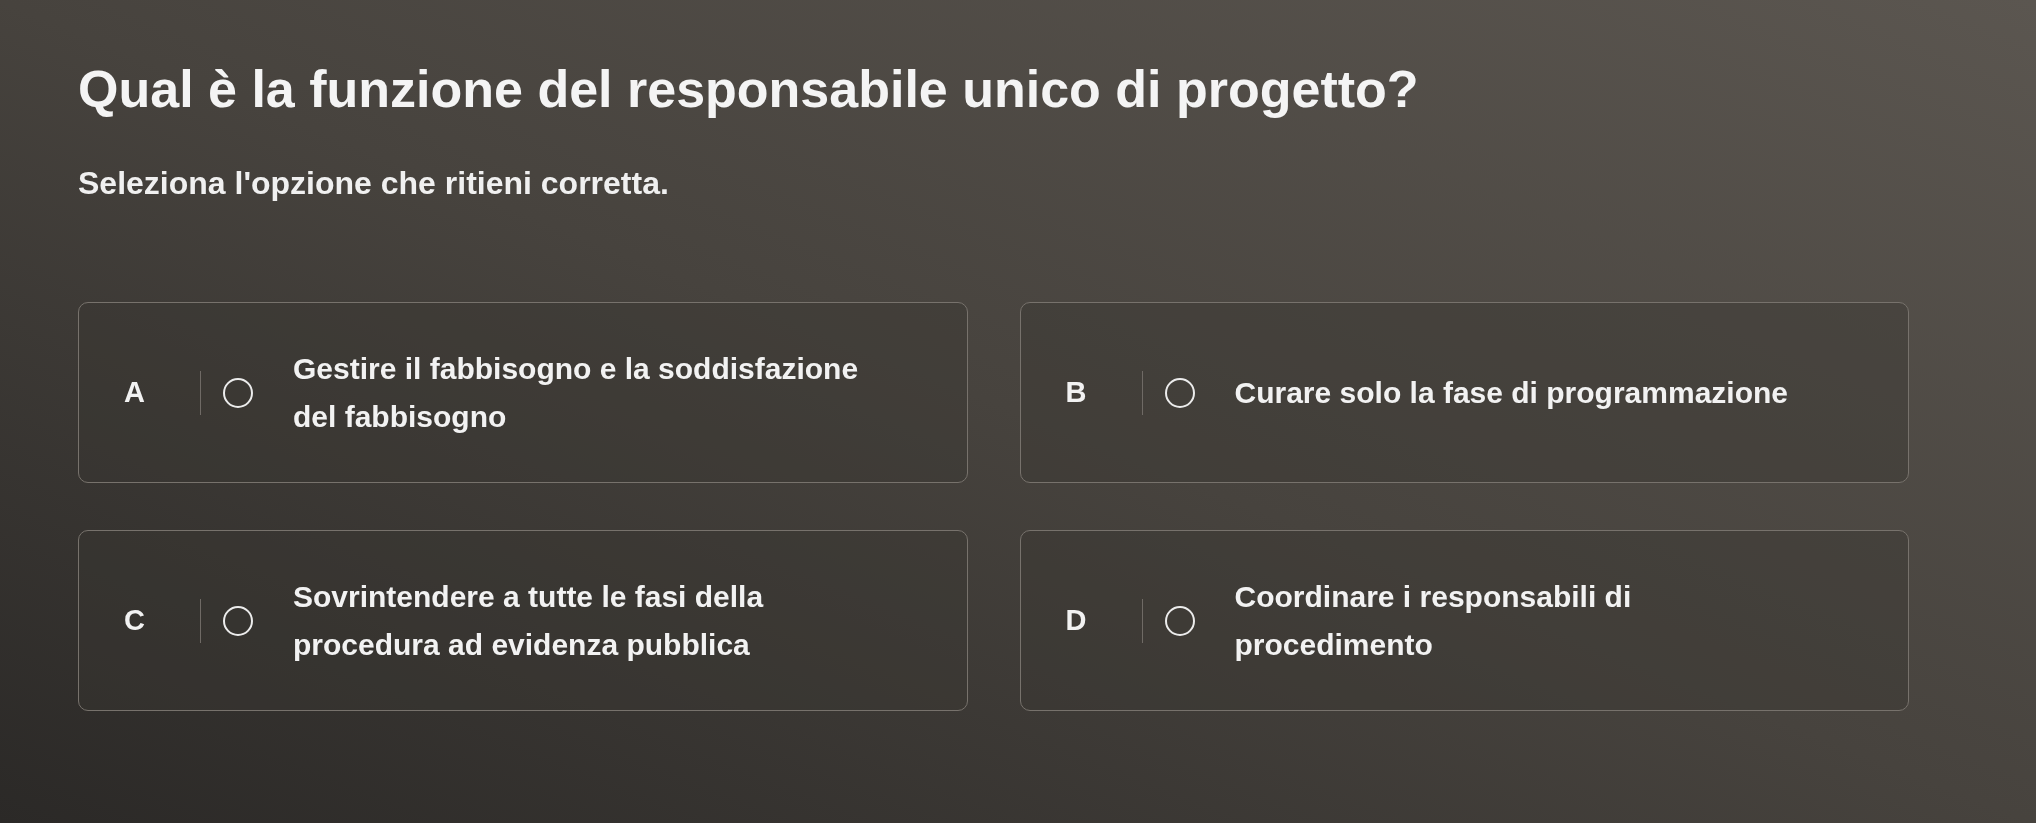 This screenshot has height=823, width=2036. What do you see at coordinates (374, 183) in the screenshot?
I see `instruction-text: Seleziona l'opzione che ritieni corretta.` at bounding box center [374, 183].